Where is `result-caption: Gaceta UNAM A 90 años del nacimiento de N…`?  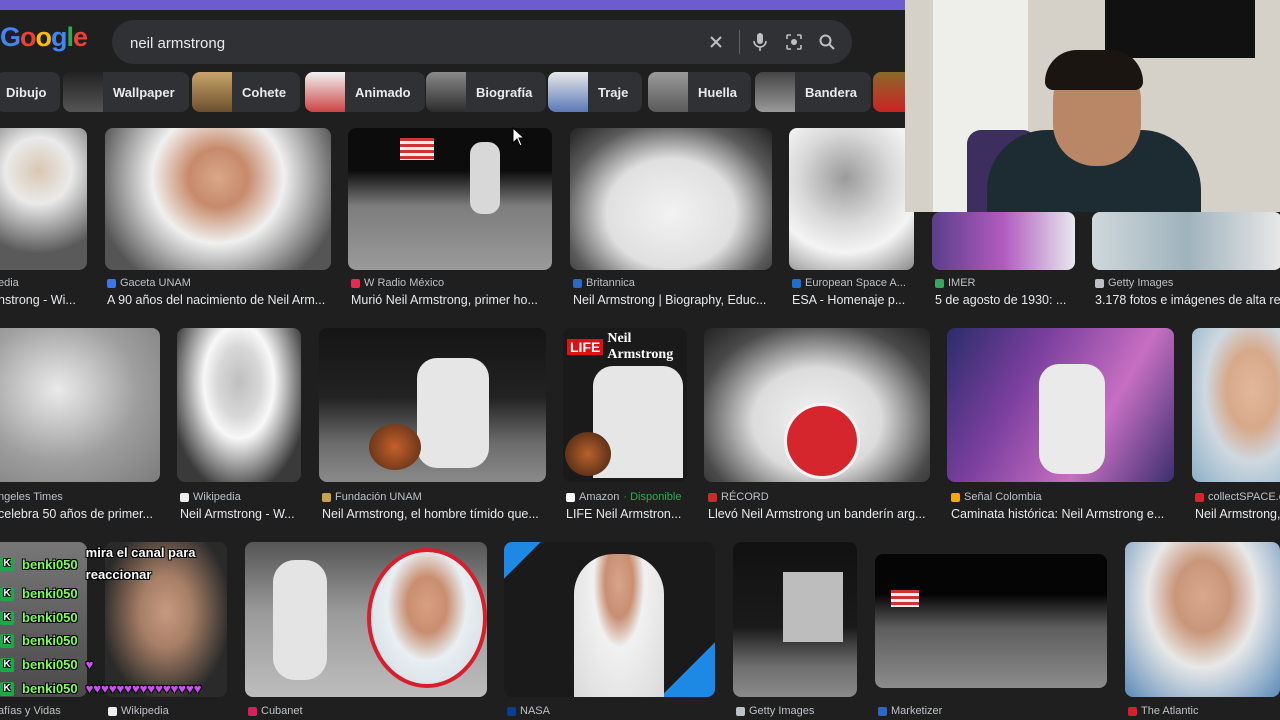 result-caption: Gaceta UNAM A 90 años del nacimiento de N… is located at coordinates (220, 291).